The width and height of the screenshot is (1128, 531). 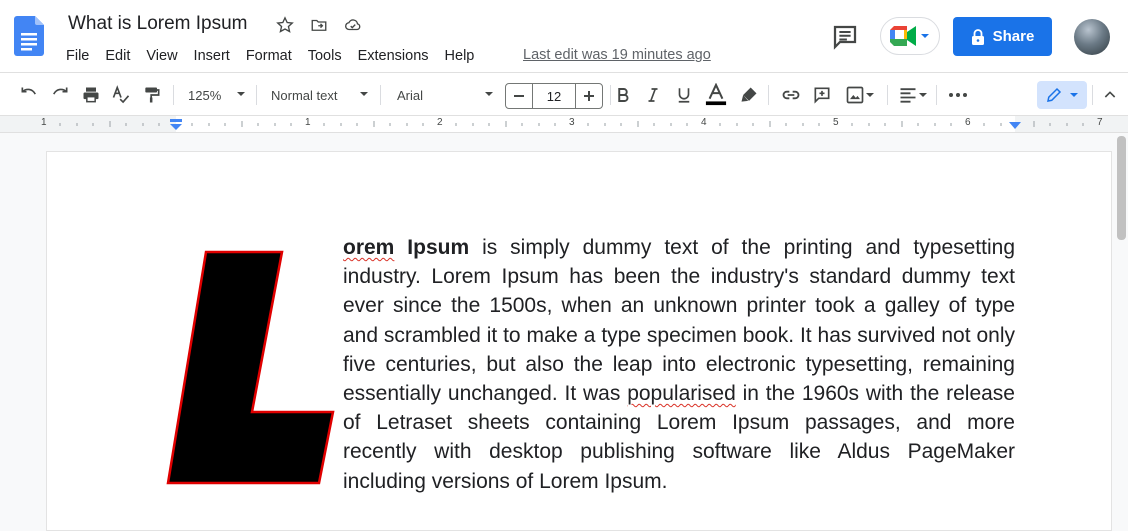 I want to click on meet-button, so click(x=910, y=36).